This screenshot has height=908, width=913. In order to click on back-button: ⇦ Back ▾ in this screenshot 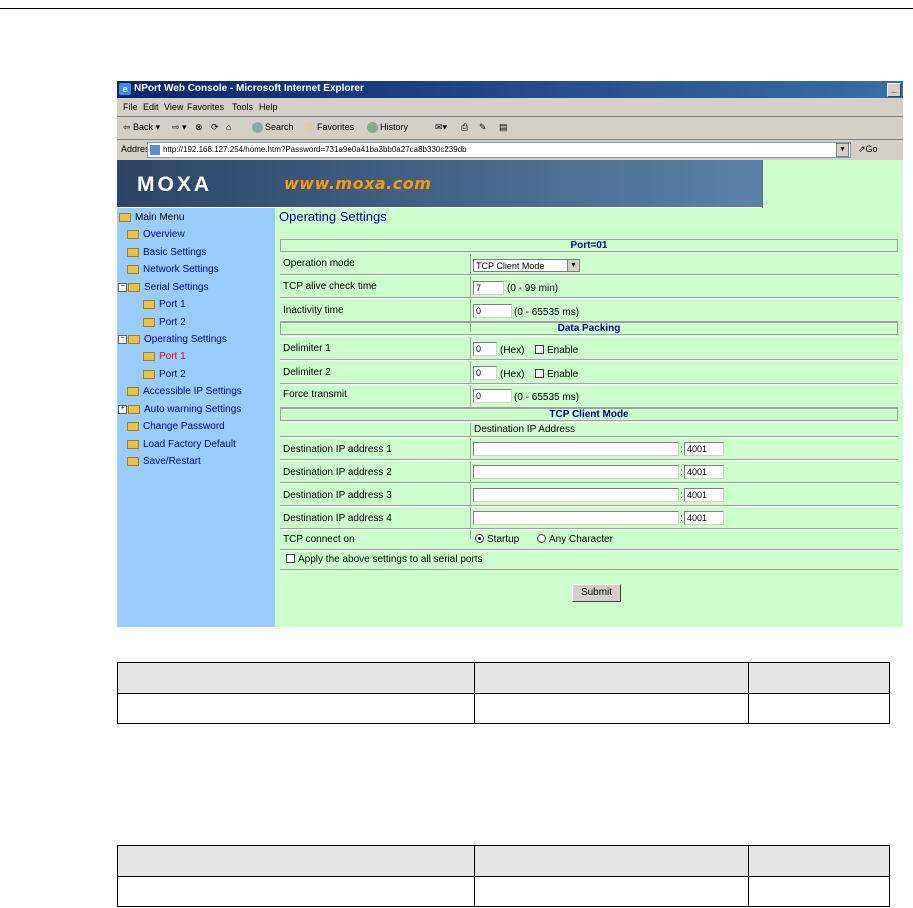, I will do `click(141, 127)`.